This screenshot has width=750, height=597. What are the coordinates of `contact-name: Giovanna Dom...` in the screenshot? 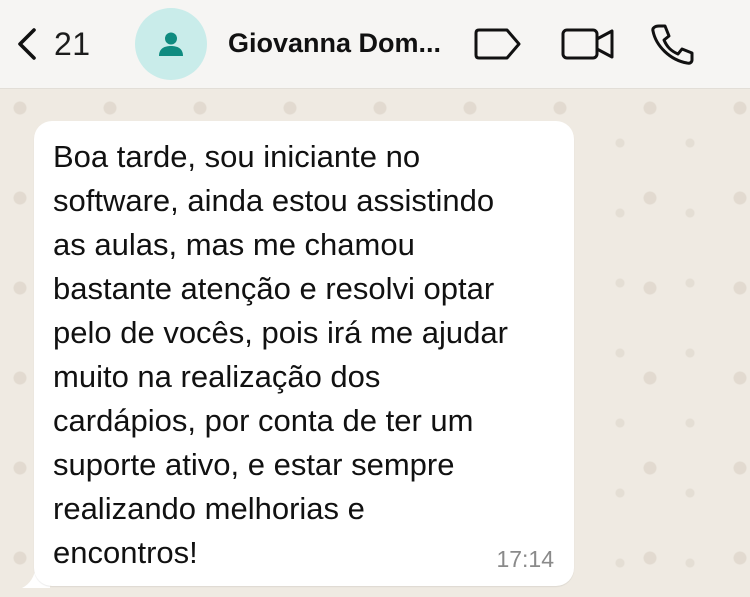 It's located at (343, 43).